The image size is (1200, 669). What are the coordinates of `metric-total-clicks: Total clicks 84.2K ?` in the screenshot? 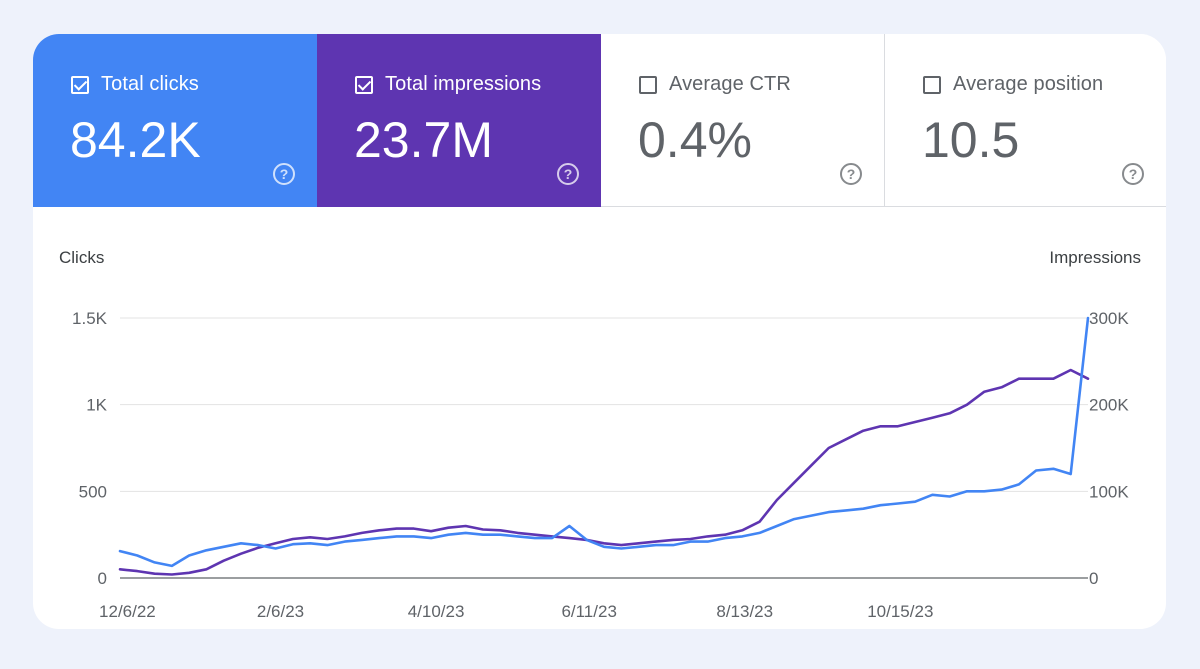 It's located at (175, 120).